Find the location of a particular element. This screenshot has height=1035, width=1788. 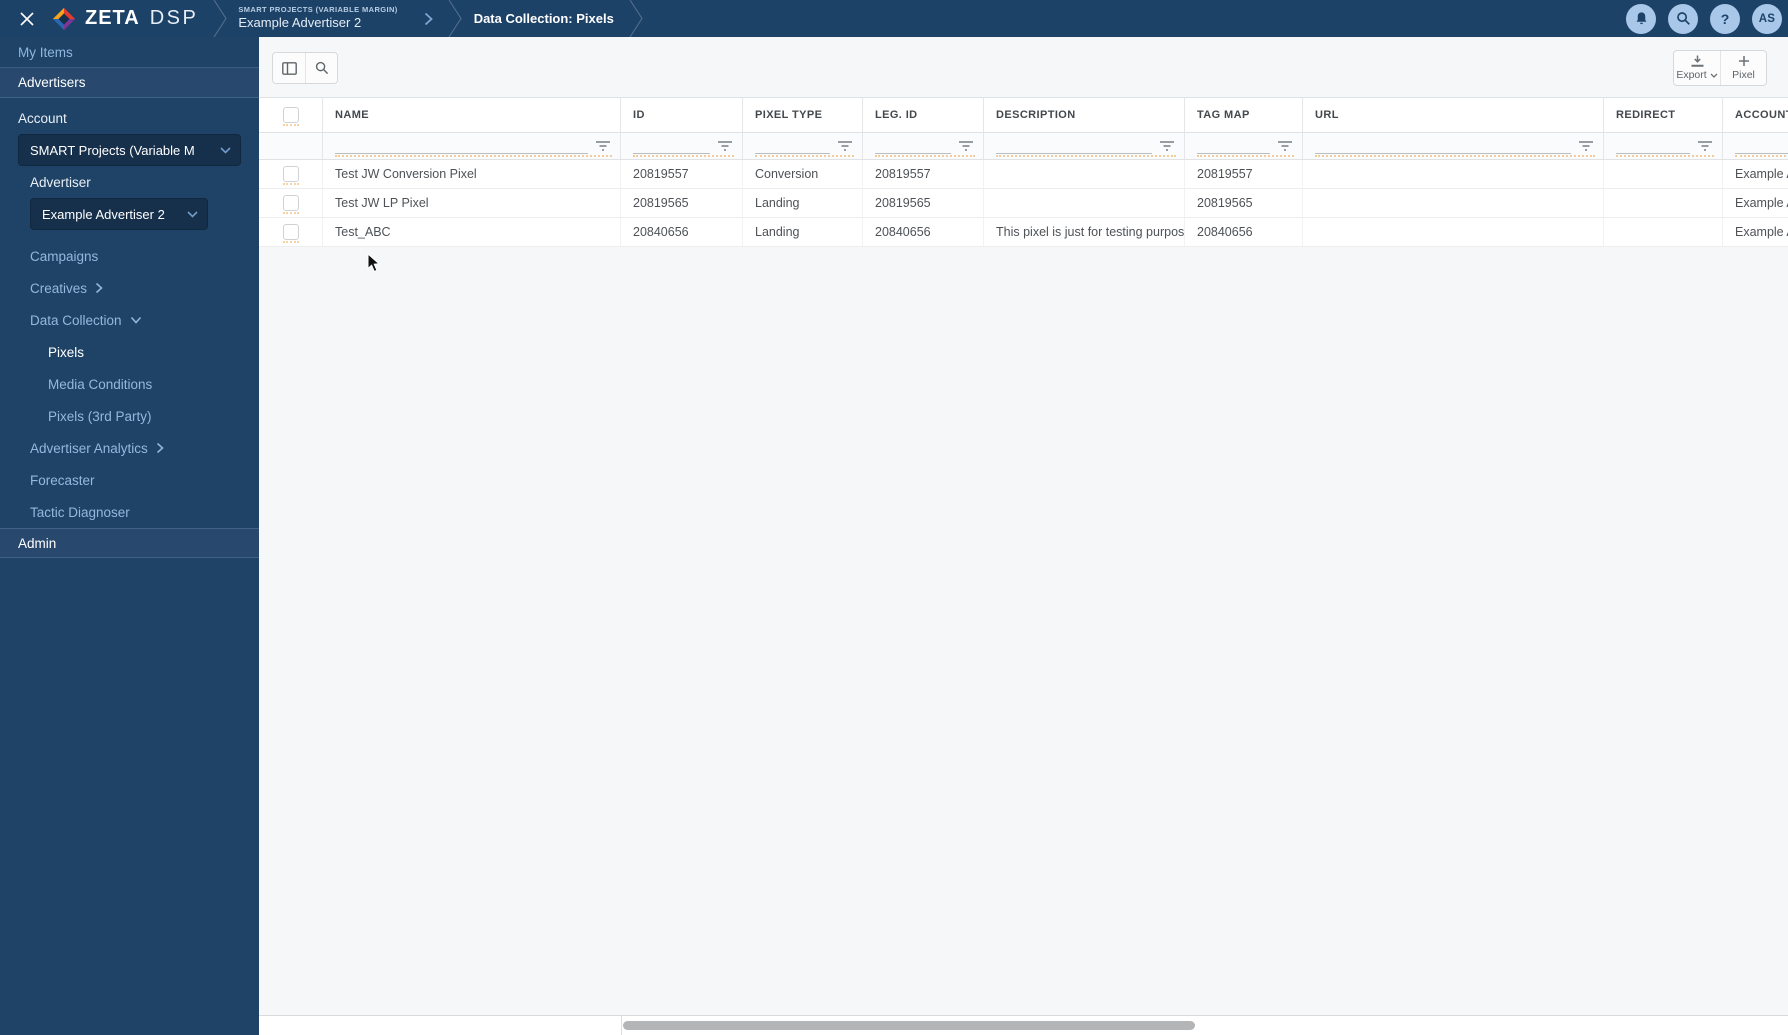

column-header-pixel-type: PIXEL TYPE is located at coordinates (803, 115).